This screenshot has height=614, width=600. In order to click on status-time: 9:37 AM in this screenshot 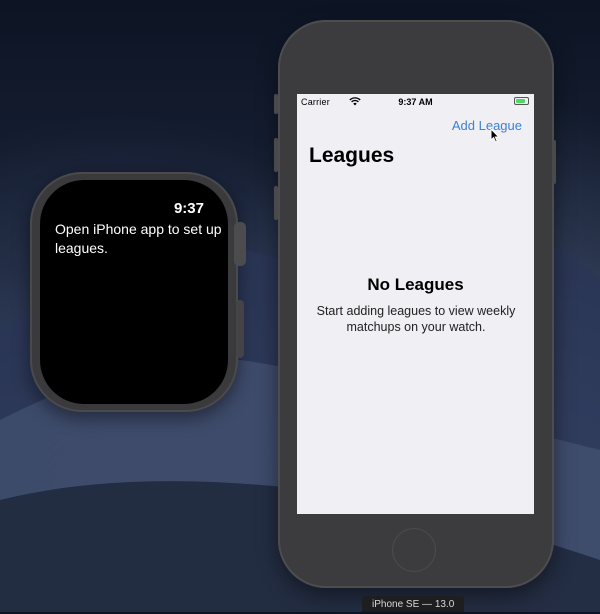, I will do `click(415, 102)`.